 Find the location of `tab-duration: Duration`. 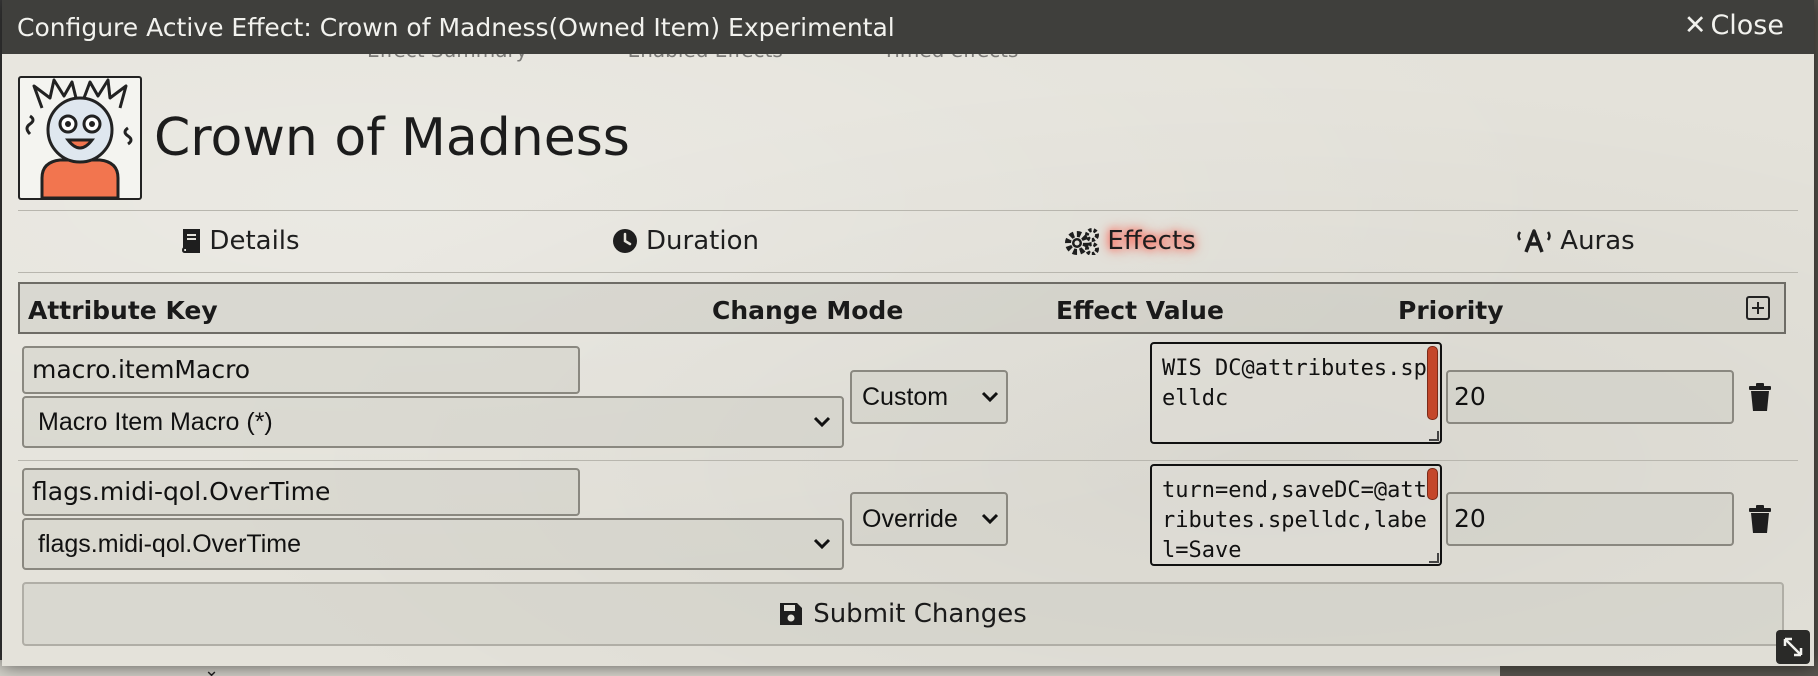

tab-duration: Duration is located at coordinates (685, 241).